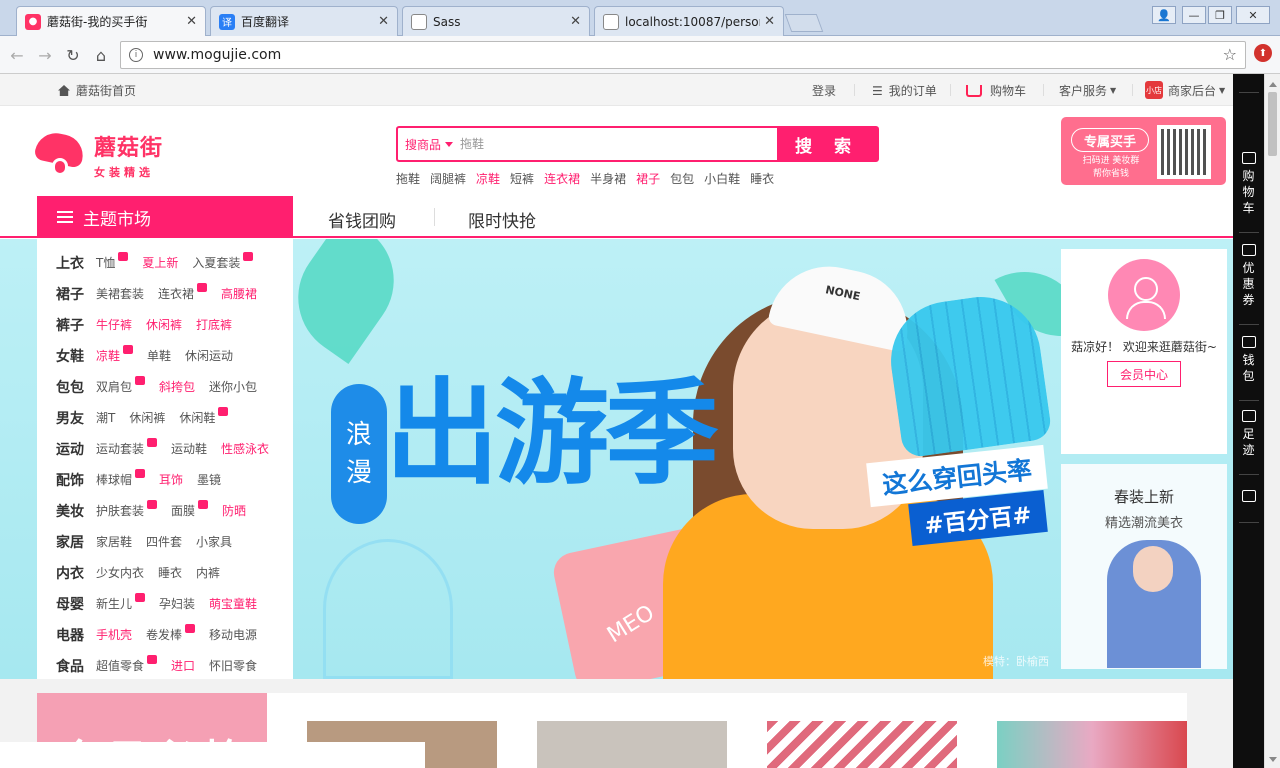 Image resolution: width=1280 pixels, height=768 pixels. What do you see at coordinates (97, 90) in the screenshot?
I see `site-home-link: 蘑菇街首页` at bounding box center [97, 90].